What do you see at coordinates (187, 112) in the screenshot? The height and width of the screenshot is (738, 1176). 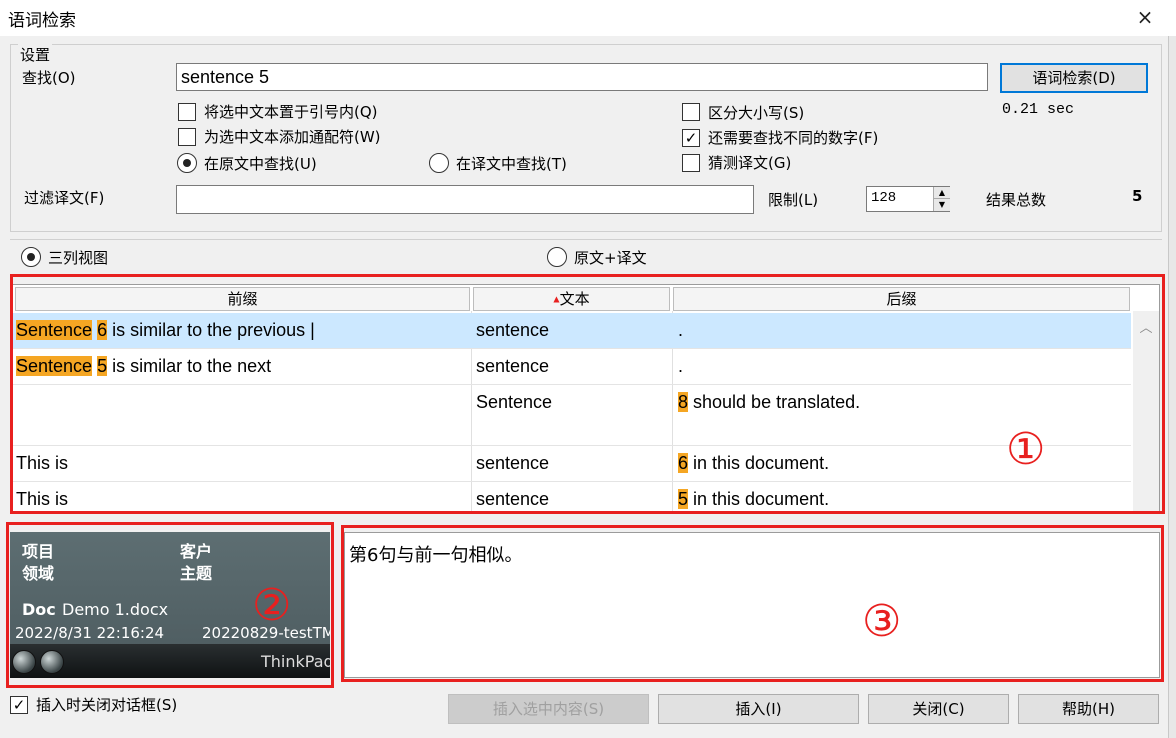 I see `quote-checkbox` at bounding box center [187, 112].